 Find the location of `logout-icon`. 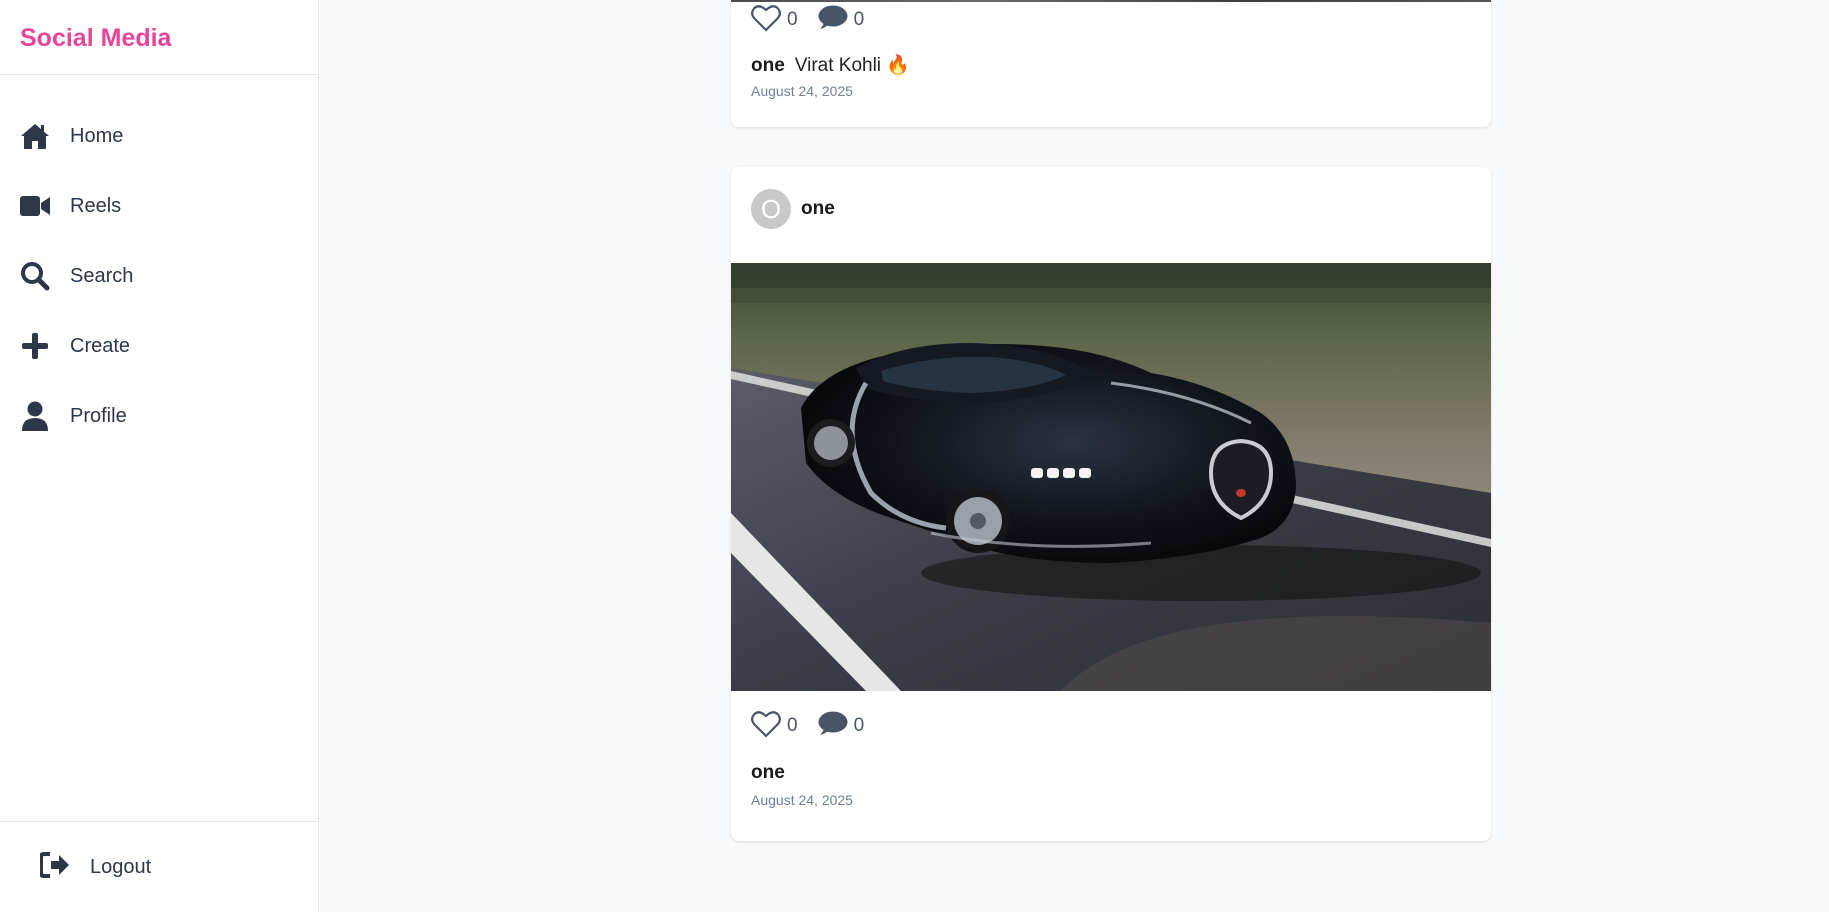

logout-icon is located at coordinates (54, 867).